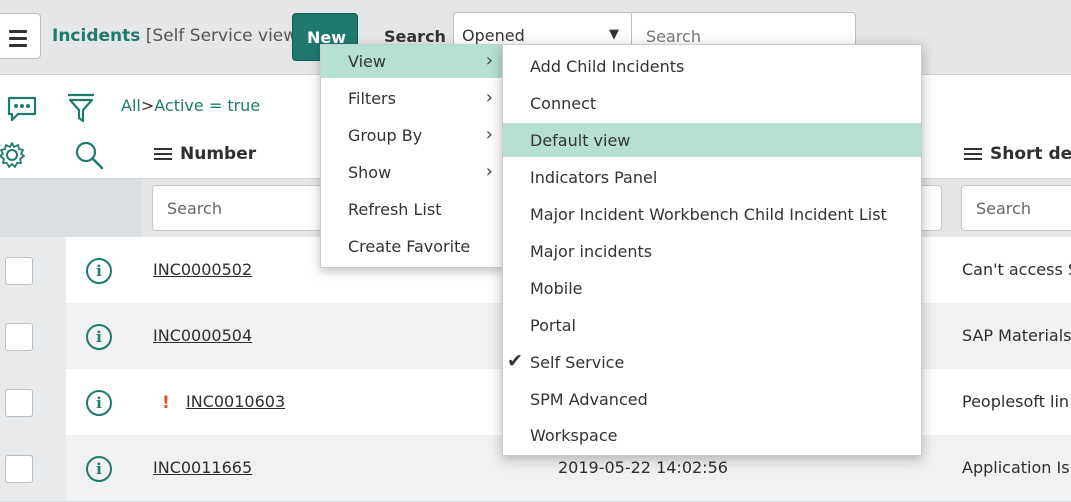 The height and width of the screenshot is (502, 1071). Describe the element at coordinates (1016, 401) in the screenshot. I see `short-description-cell: Peoplesoft lin` at that location.